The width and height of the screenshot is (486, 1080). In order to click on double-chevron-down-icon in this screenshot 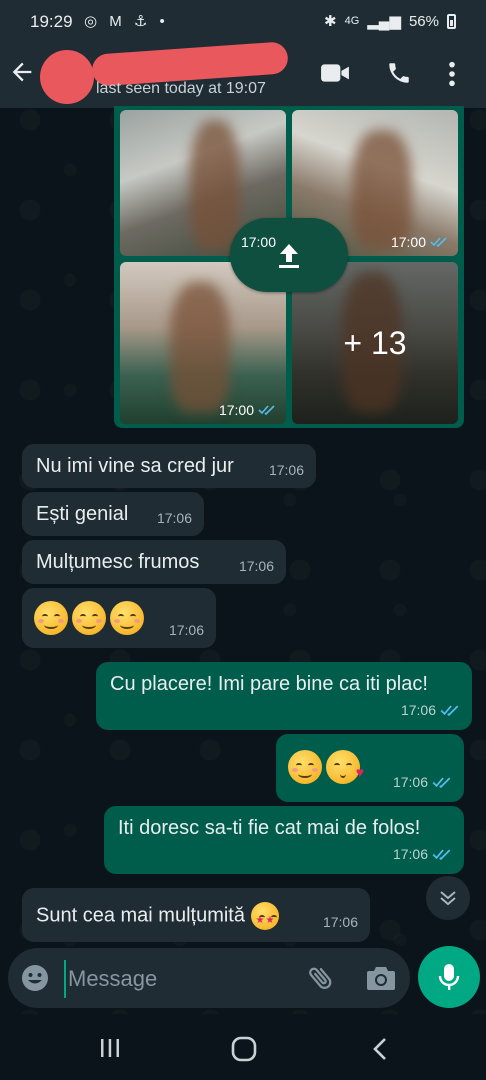, I will do `click(448, 898)`.